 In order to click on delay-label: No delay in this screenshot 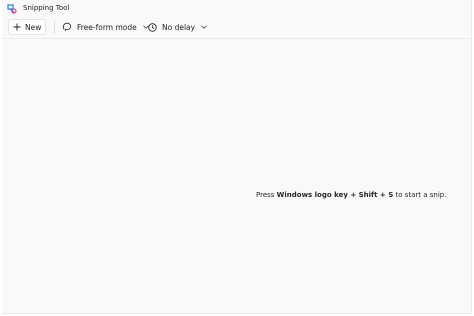, I will do `click(179, 27)`.